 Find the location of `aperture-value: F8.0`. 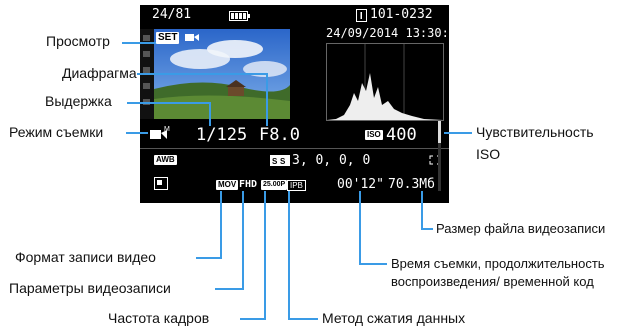

aperture-value: F8.0 is located at coordinates (279, 135).